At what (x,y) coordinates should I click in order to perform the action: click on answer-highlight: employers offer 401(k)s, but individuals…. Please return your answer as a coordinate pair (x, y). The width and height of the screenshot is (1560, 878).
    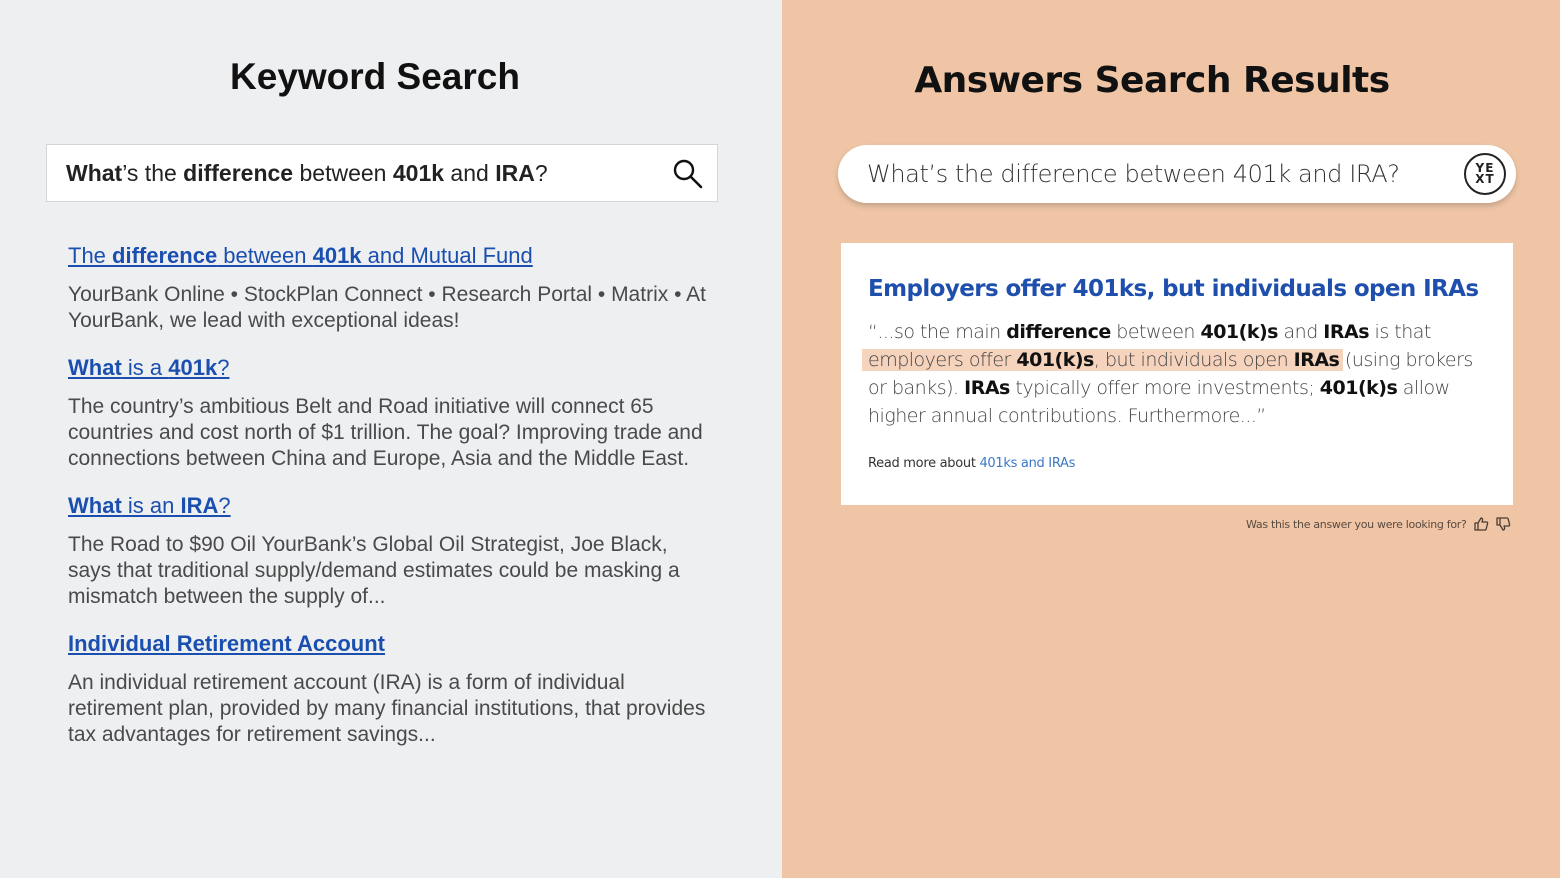
    Looking at the image, I should click on (1104, 360).